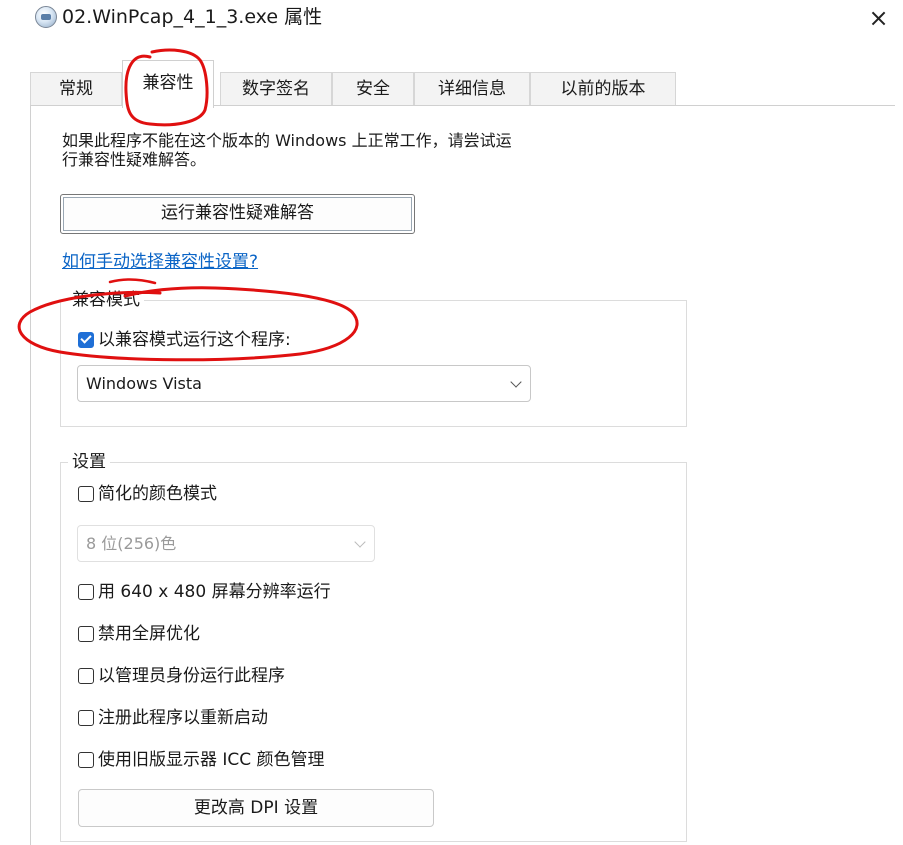  Describe the element at coordinates (603, 89) in the screenshot. I see `tab-previous-versions: 以前的版本` at that location.